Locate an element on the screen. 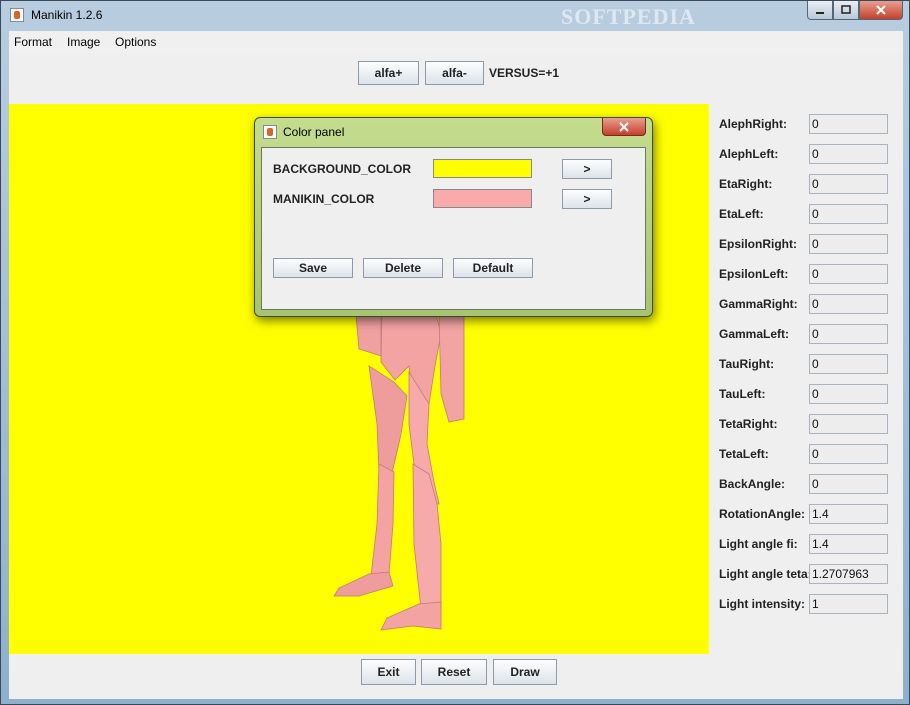 The width and height of the screenshot is (910, 705). save-button: Save is located at coordinates (313, 268).